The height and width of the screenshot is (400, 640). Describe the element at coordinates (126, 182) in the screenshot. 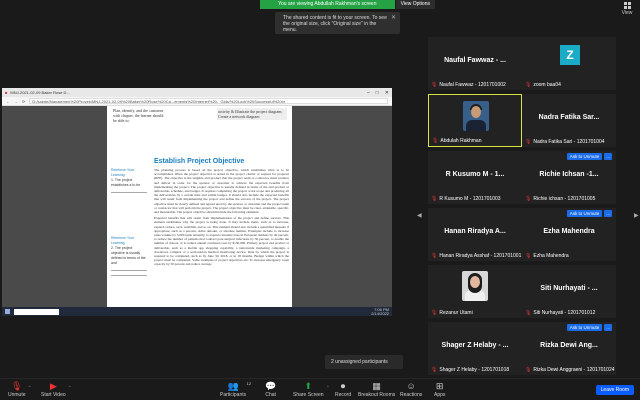

I see `margin-text-1: 1. The project establishes a to be` at that location.